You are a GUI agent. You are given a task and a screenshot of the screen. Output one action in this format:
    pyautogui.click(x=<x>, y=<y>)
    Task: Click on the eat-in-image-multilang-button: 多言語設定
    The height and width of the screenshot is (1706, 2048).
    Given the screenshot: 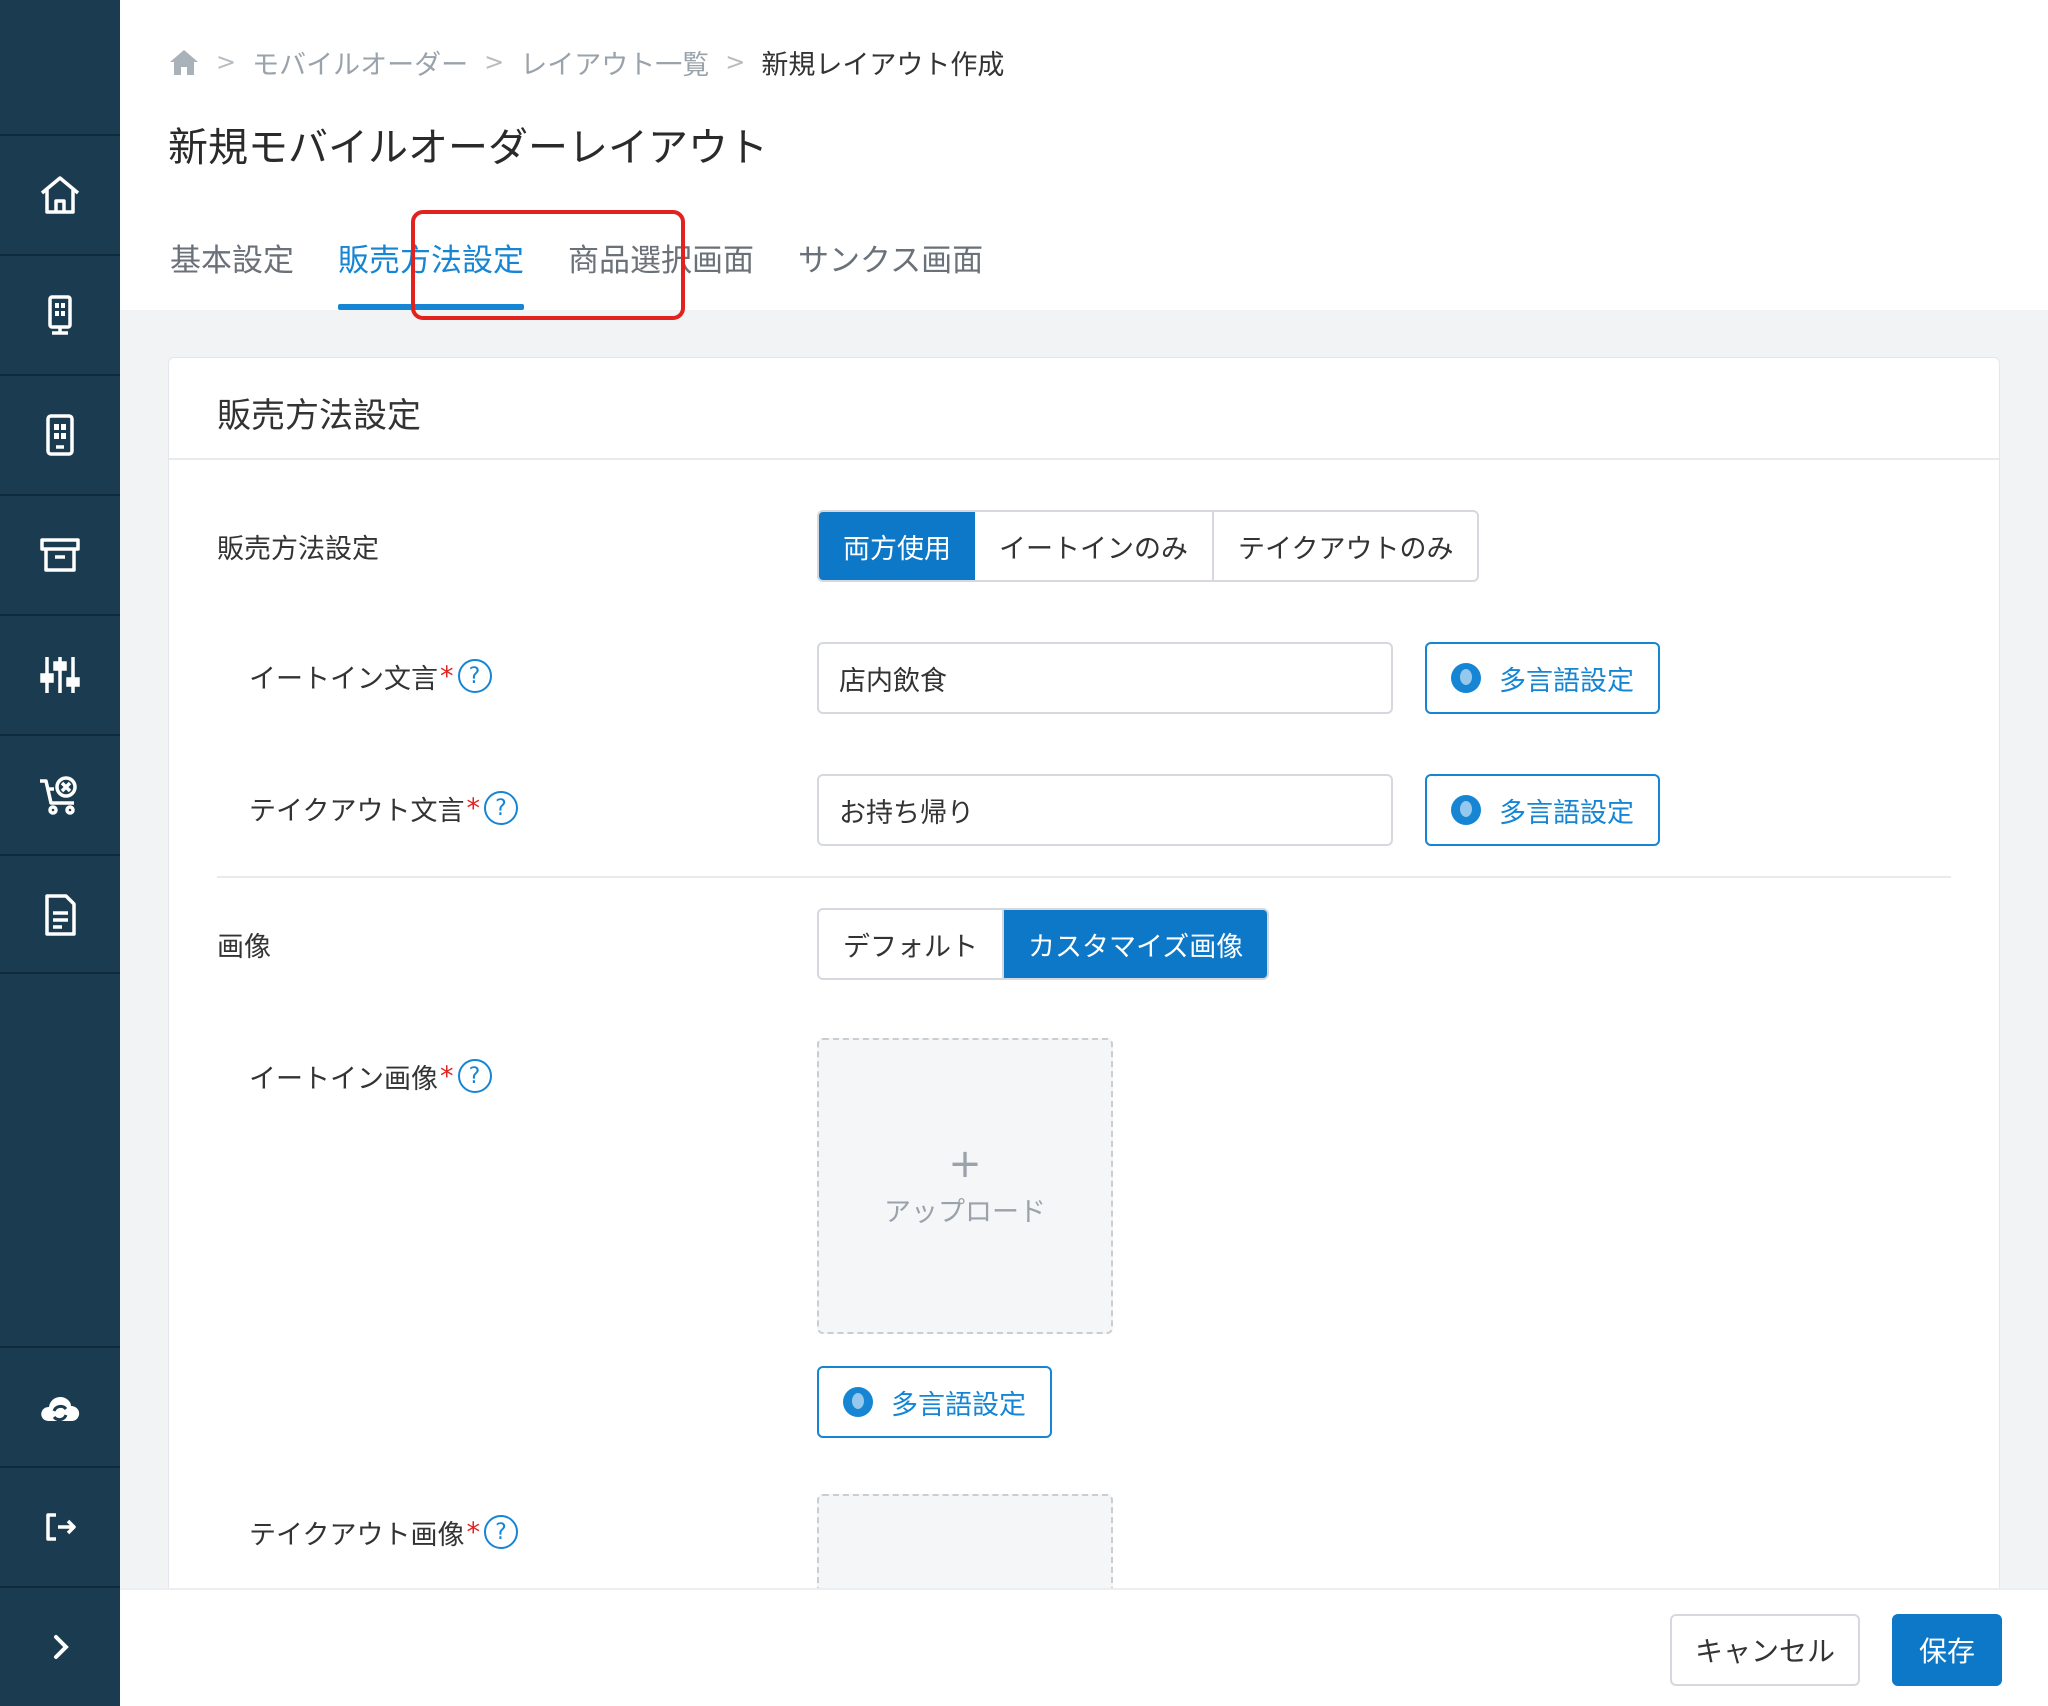 What is the action you would take?
    pyautogui.click(x=934, y=1402)
    